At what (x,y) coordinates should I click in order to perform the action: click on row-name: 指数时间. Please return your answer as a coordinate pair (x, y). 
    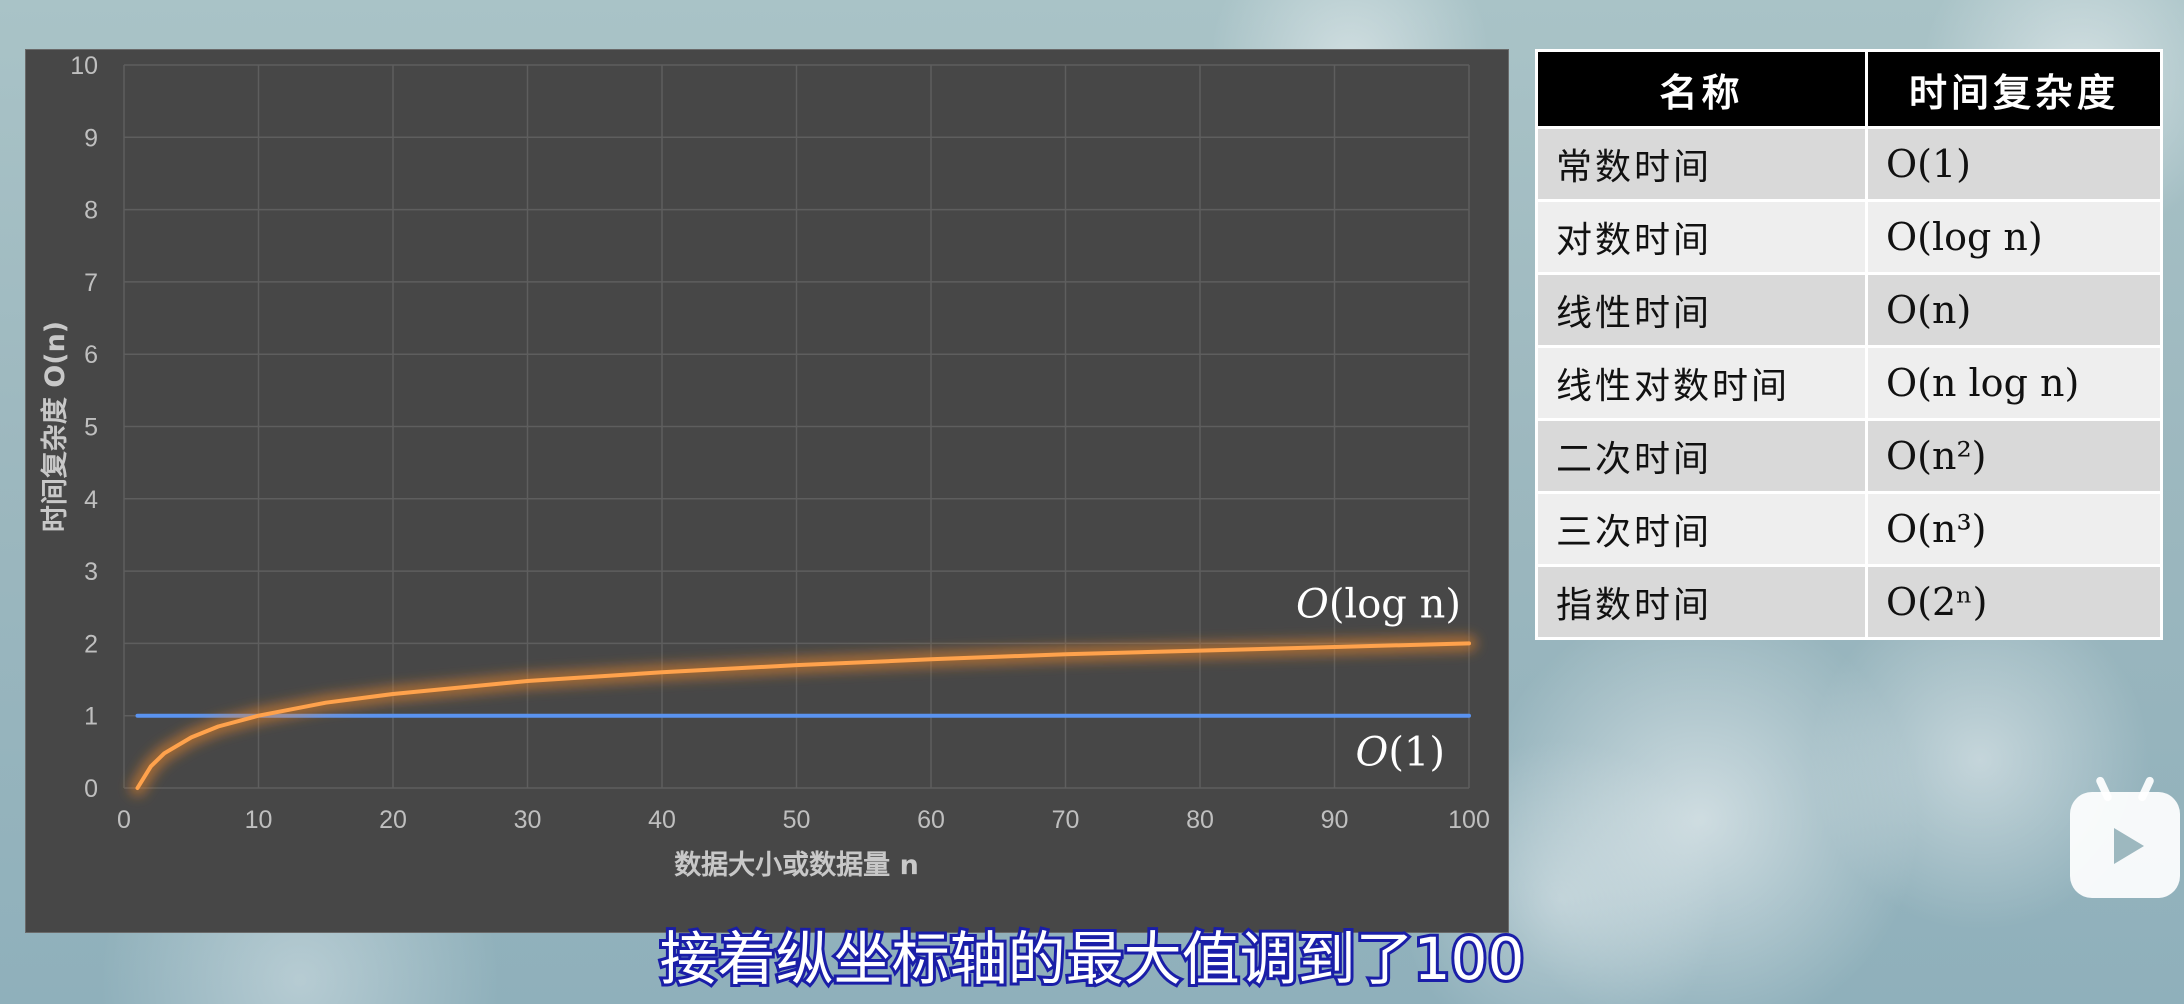
    Looking at the image, I should click on (1701, 602).